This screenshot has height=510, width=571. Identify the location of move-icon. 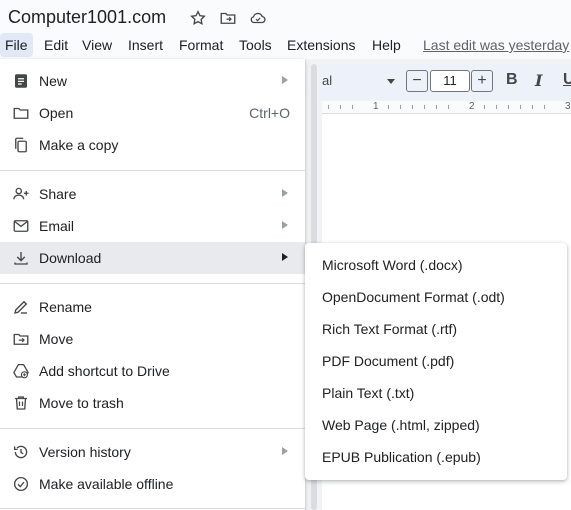
(21, 339).